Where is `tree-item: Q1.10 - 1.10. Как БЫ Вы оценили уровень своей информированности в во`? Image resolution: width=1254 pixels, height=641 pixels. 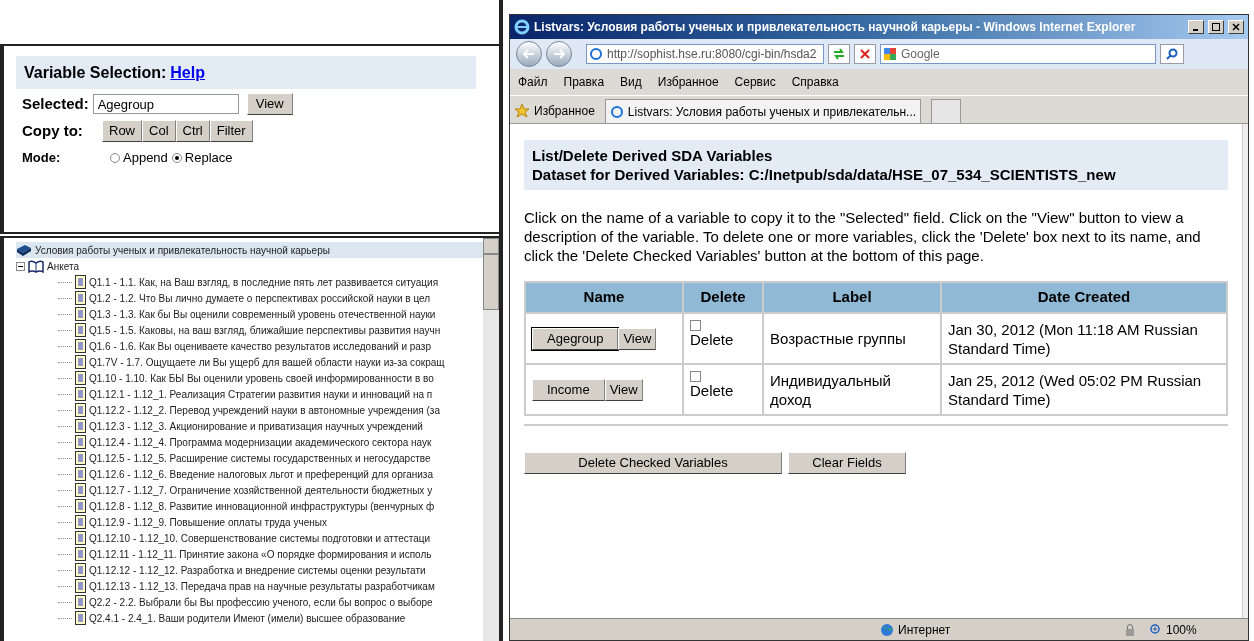 tree-item: Q1.10 - 1.10. Как БЫ Вы оценили уровень своей информированности в во is located at coordinates (261, 378).